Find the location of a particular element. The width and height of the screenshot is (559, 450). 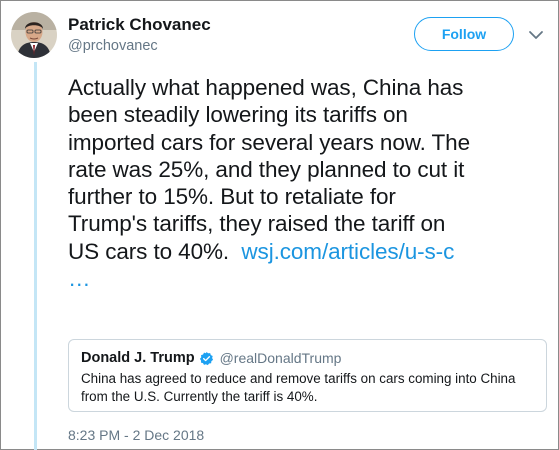

quoted-author-handle: @realDonaldTrump is located at coordinates (280, 358).